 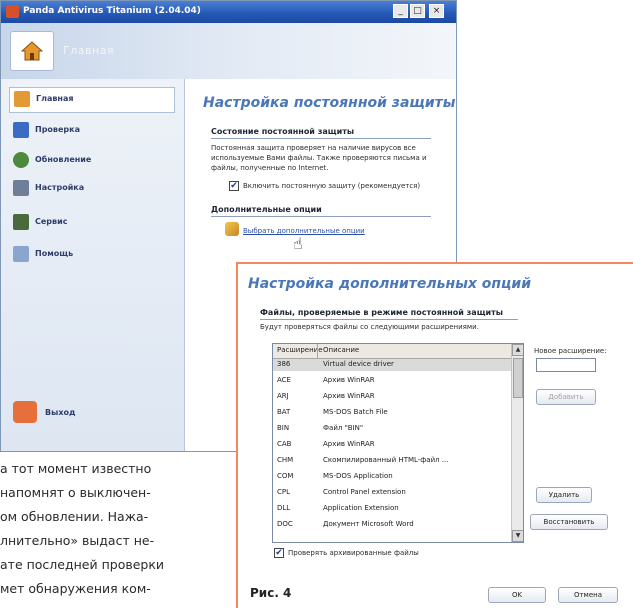 I want to click on extension-cell: CHM, so click(x=285, y=460).